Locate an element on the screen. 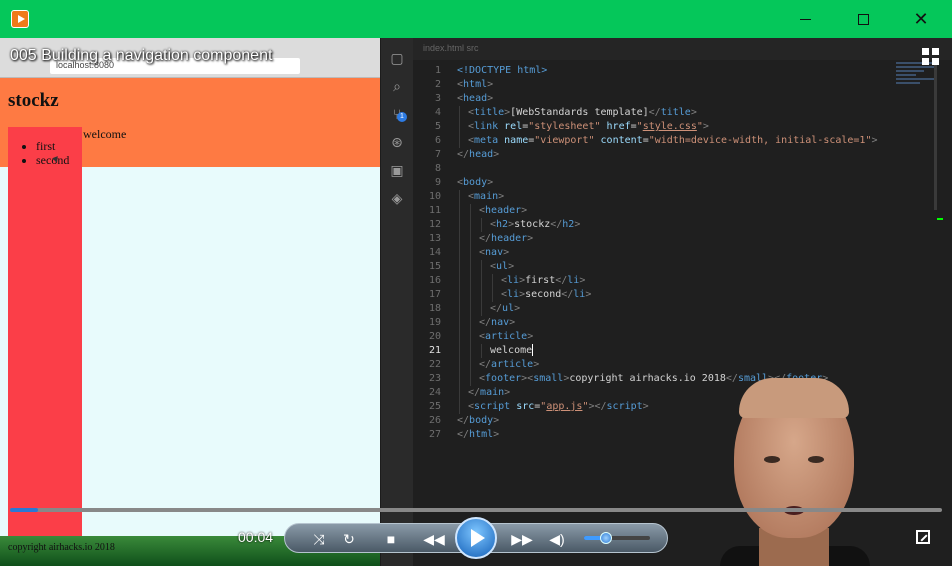  code-token: nav is located at coordinates (500, 322).